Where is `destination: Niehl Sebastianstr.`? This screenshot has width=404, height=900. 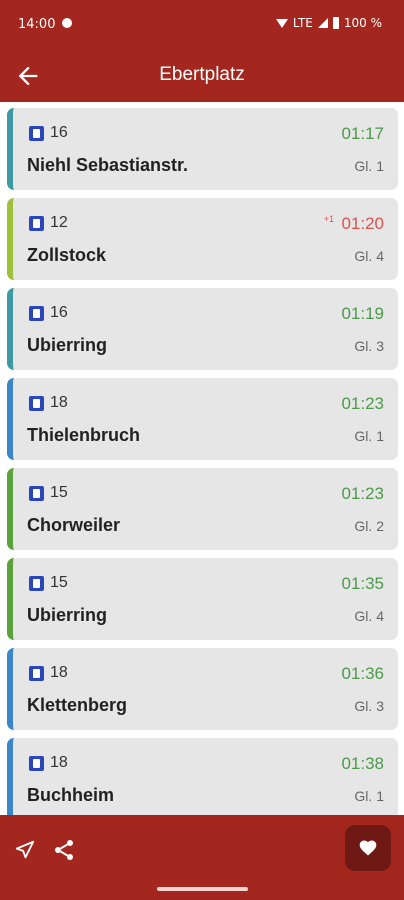
destination: Niehl Sebastianstr. is located at coordinates (108, 165).